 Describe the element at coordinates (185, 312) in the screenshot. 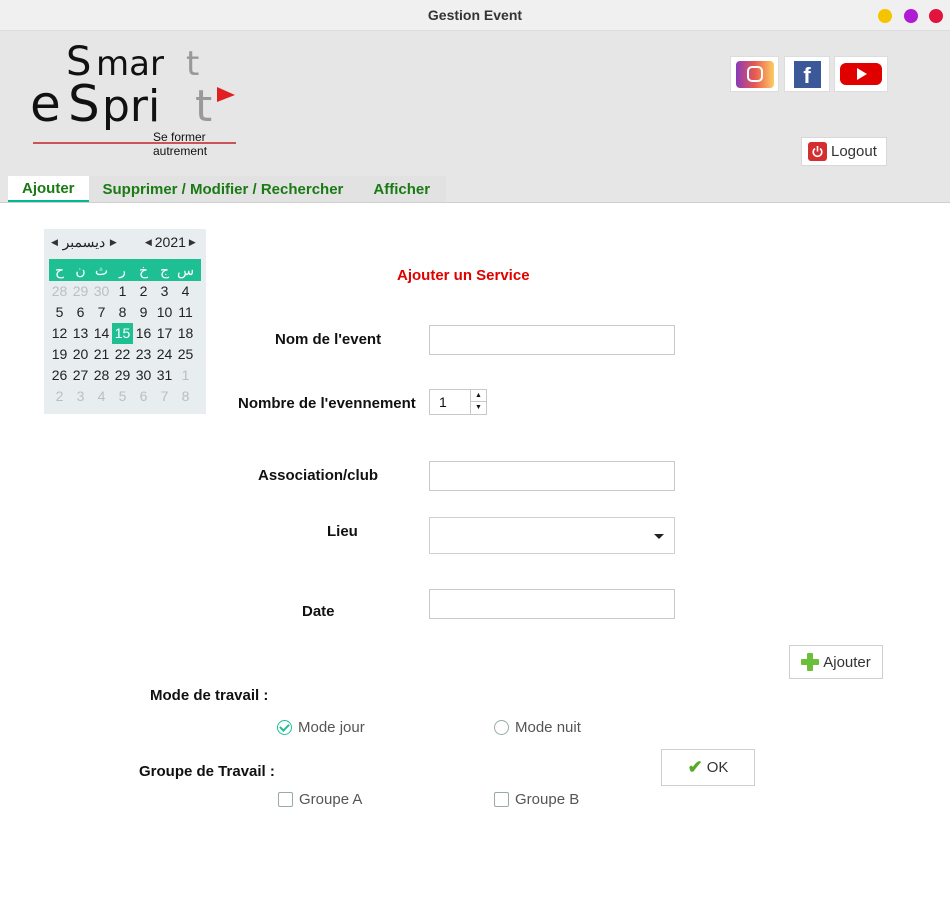

I see `calendar-day: 11` at that location.